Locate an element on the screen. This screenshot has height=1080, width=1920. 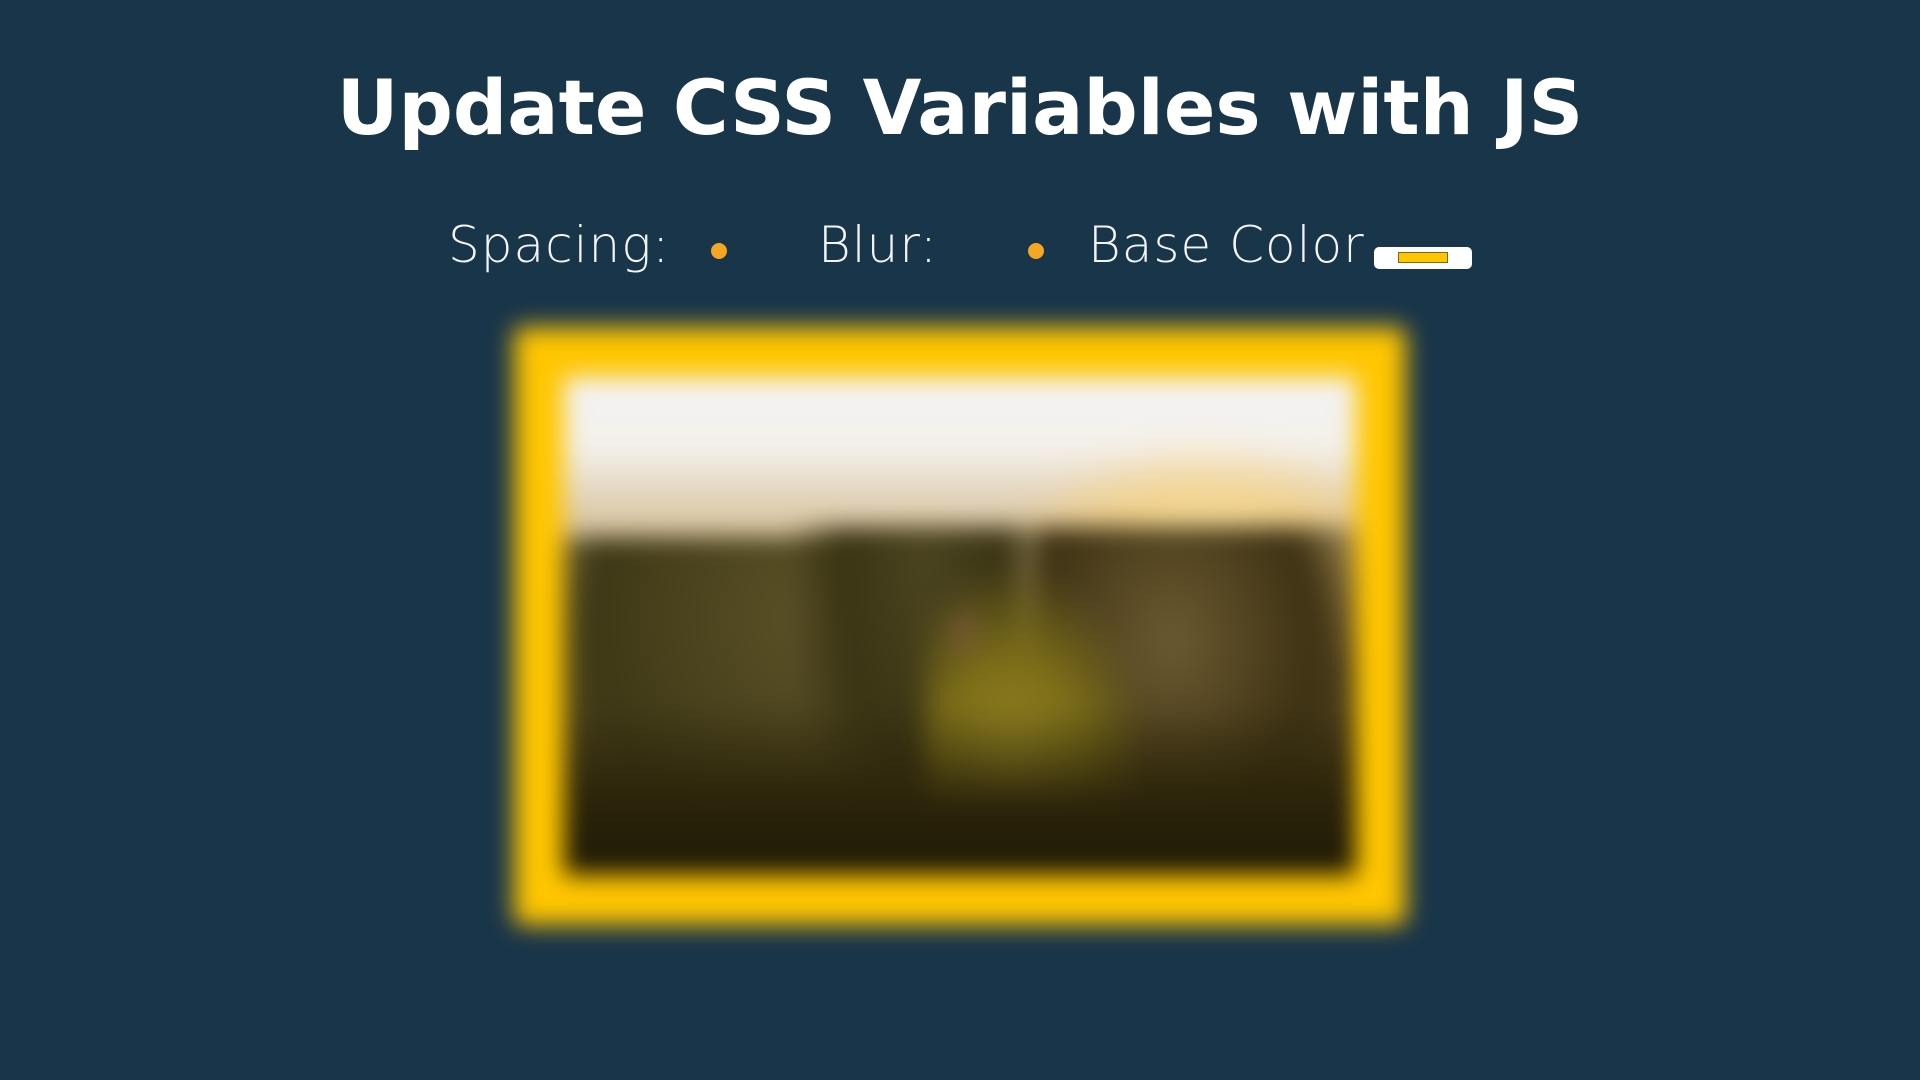
blur-slider is located at coordinates (1036, 245).